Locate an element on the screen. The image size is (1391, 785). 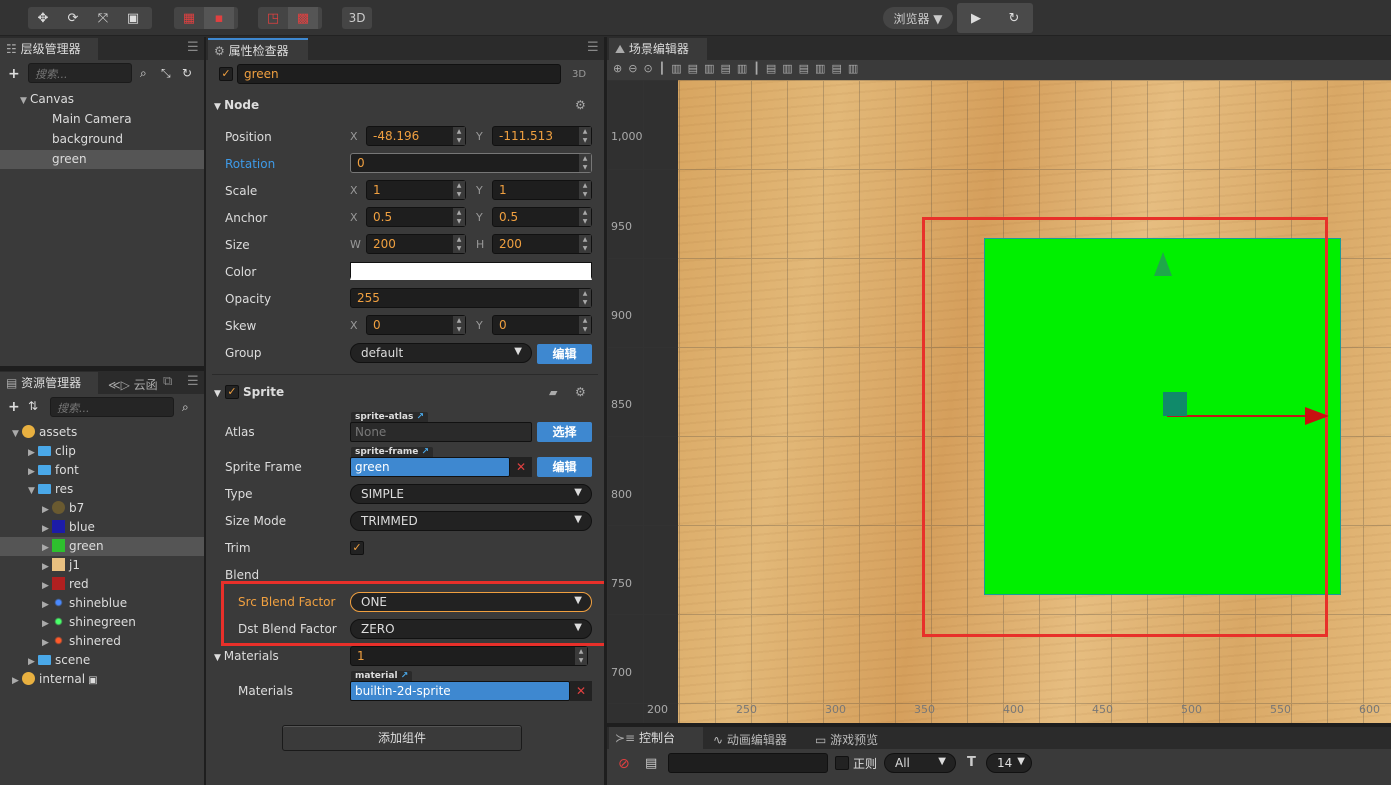
asset-assets: ▼ assets is located at coordinates (44, 432).